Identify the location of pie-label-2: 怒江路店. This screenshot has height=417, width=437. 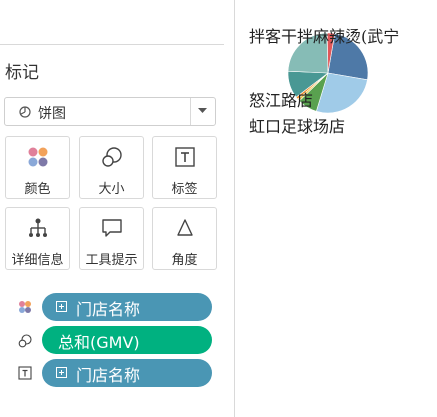
(281, 100).